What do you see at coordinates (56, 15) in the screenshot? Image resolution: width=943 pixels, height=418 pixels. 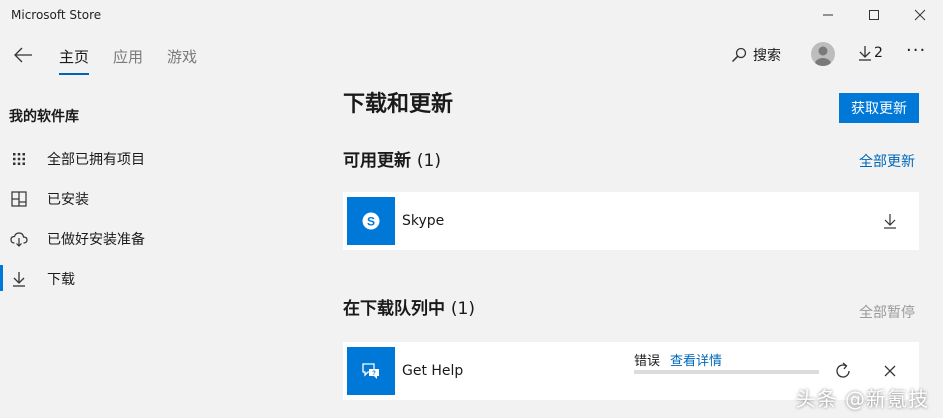 I see `app-title: Microsoft Store` at bounding box center [56, 15].